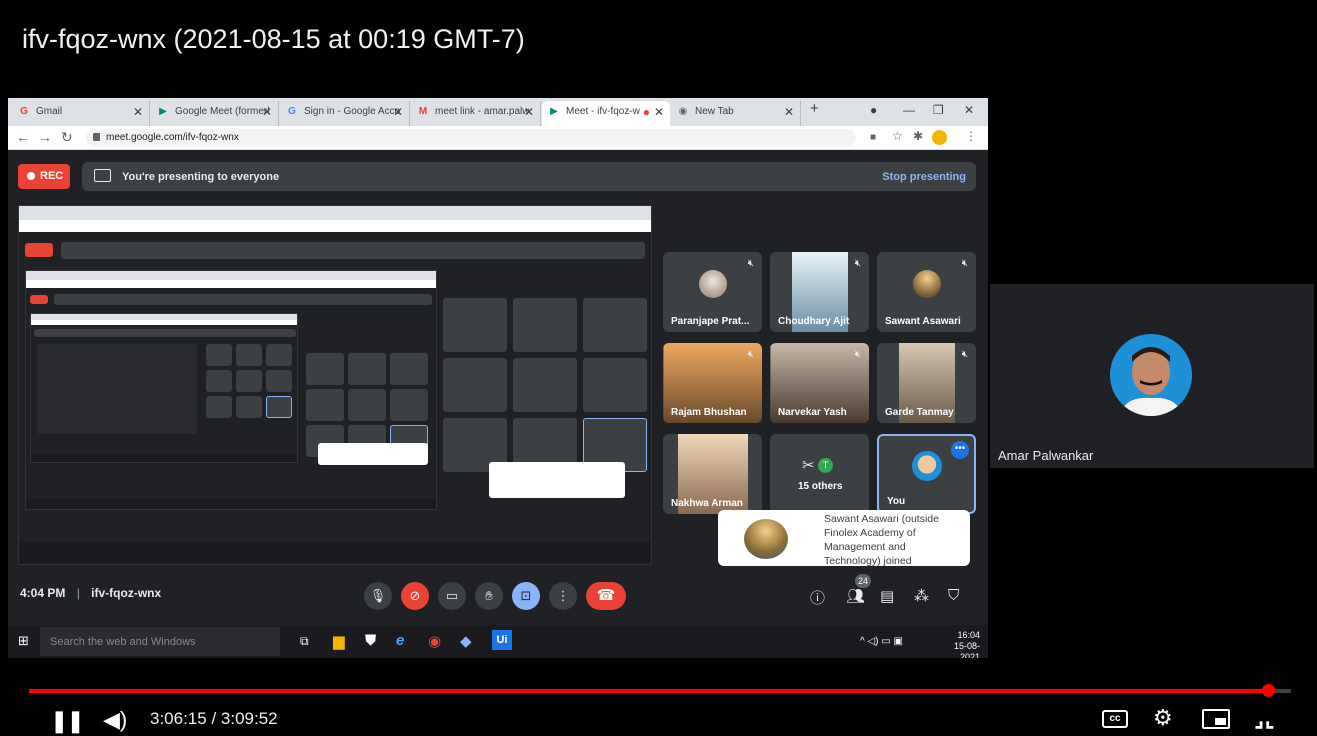 This screenshot has width=1317, height=736. Describe the element at coordinates (603, 111) in the screenshot. I see `tab-label: Meet - ifv-fqoz-w` at that location.